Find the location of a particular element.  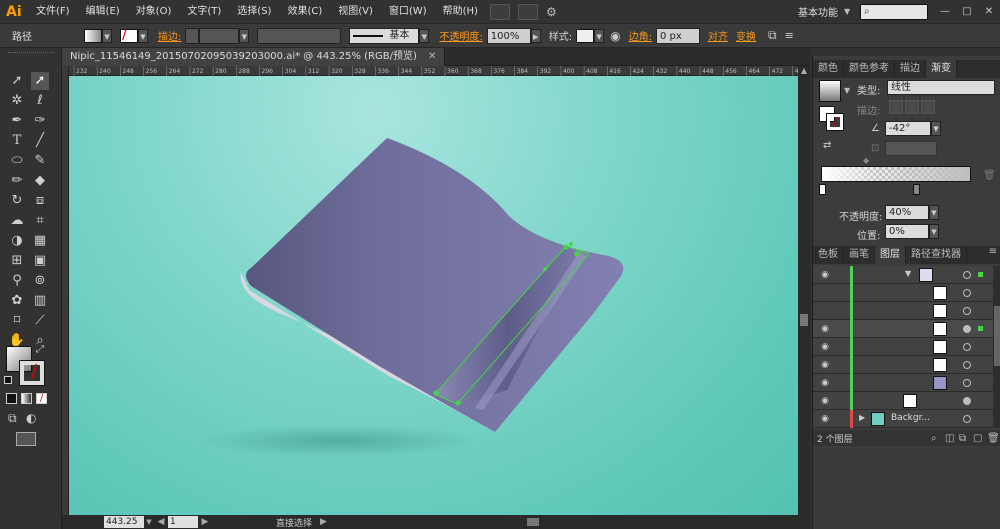

vertical-scrollbar: ▲ is located at coordinates (804, 291).